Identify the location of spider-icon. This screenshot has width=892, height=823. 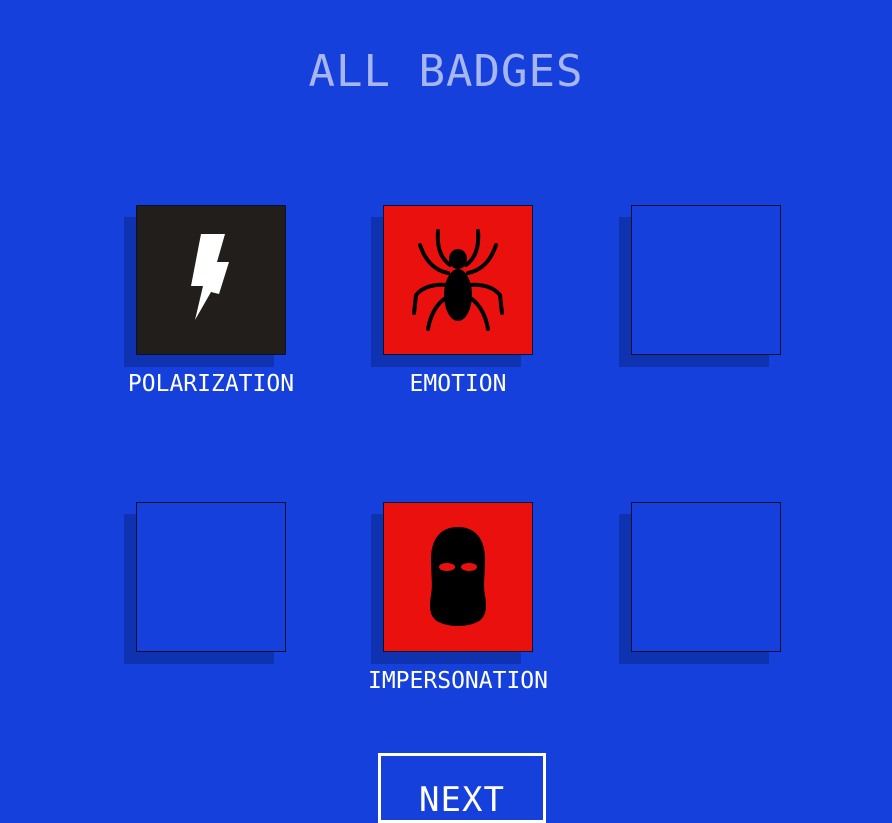
(458, 280).